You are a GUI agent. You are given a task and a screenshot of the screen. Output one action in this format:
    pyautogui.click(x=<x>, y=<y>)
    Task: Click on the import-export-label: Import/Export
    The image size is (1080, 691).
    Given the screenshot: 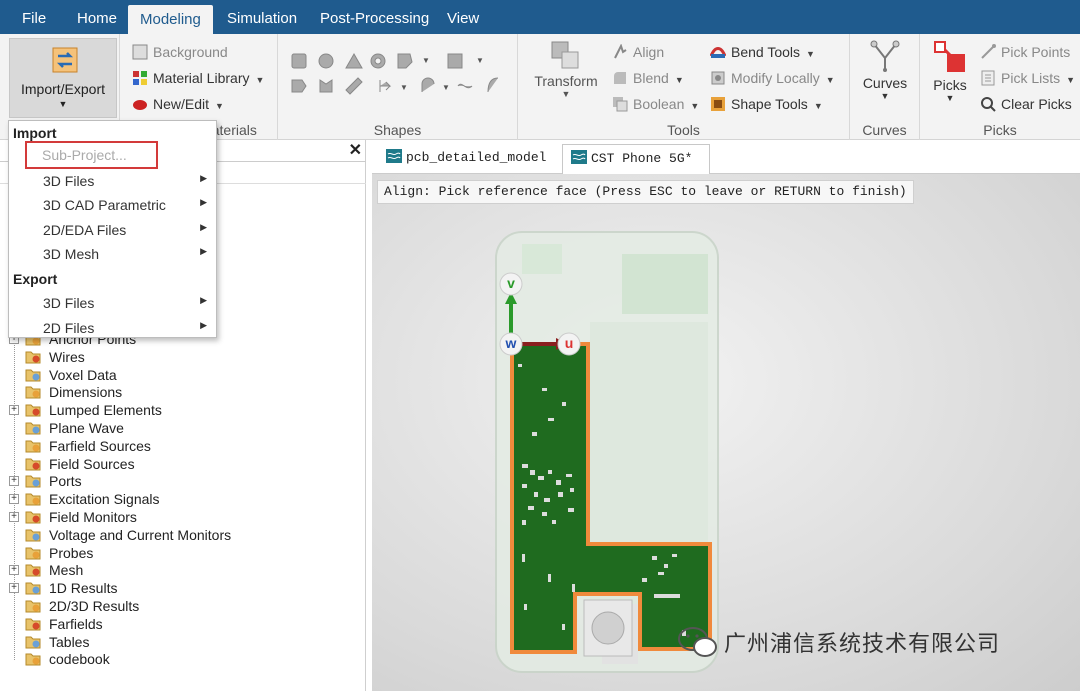 What is the action you would take?
    pyautogui.click(x=63, y=89)
    